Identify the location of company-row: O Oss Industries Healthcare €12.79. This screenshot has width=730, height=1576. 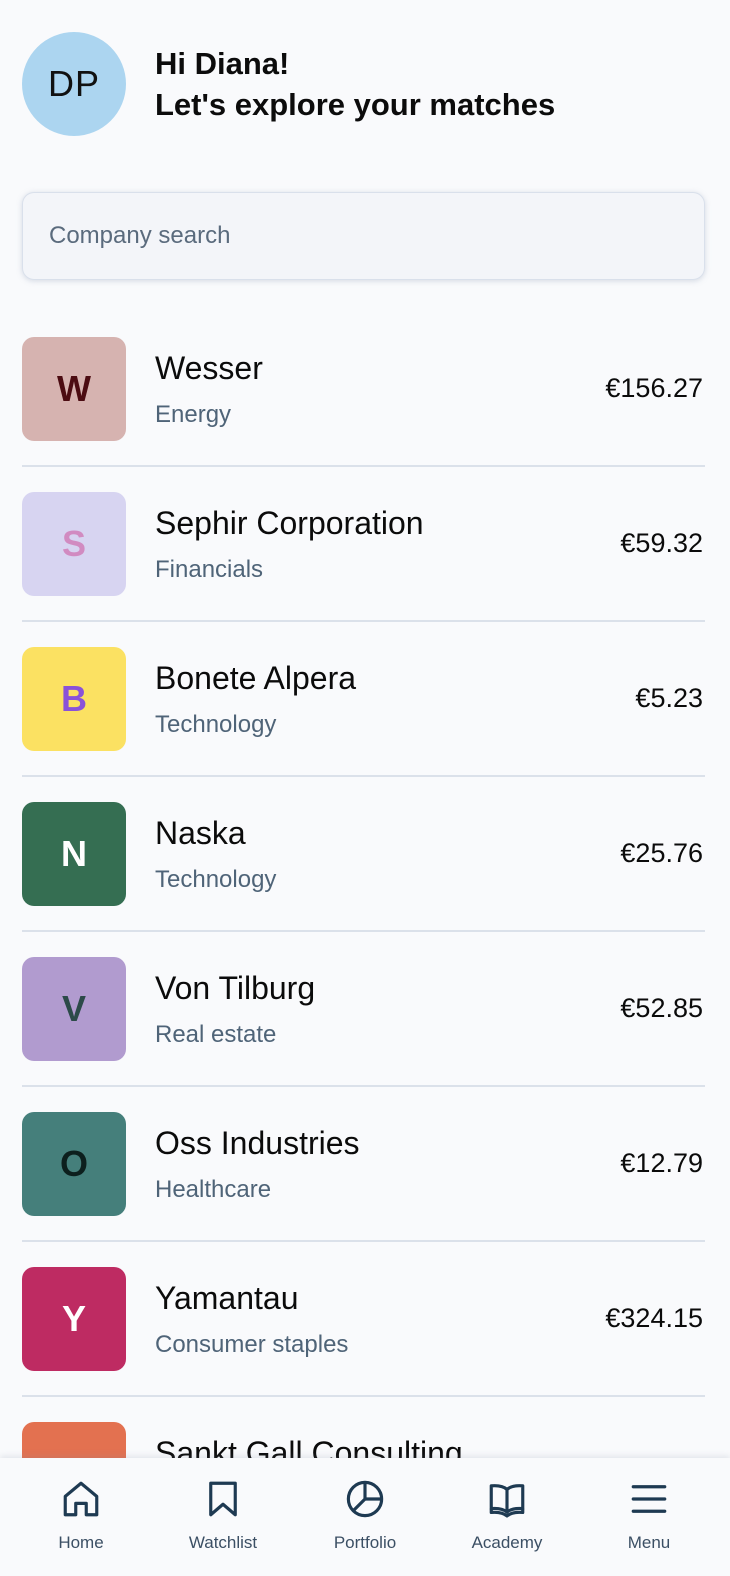
(363, 1164).